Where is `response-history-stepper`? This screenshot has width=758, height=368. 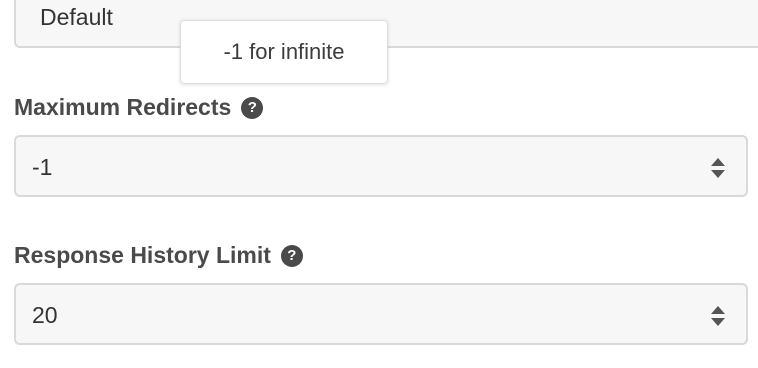 response-history-stepper is located at coordinates (718, 316).